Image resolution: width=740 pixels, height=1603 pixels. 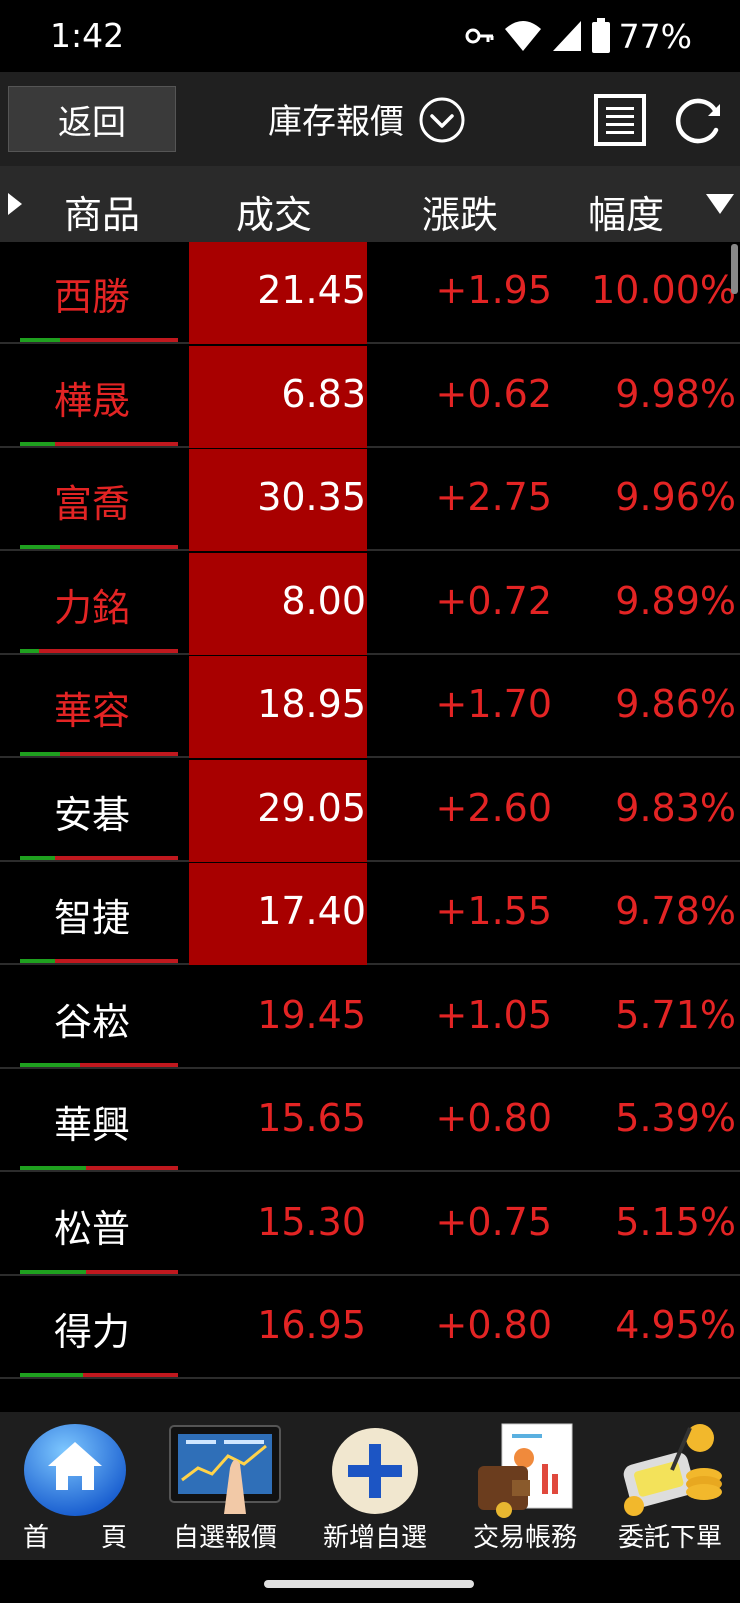 What do you see at coordinates (92, 1332) in the screenshot?
I see `stock-name: 得力` at bounding box center [92, 1332].